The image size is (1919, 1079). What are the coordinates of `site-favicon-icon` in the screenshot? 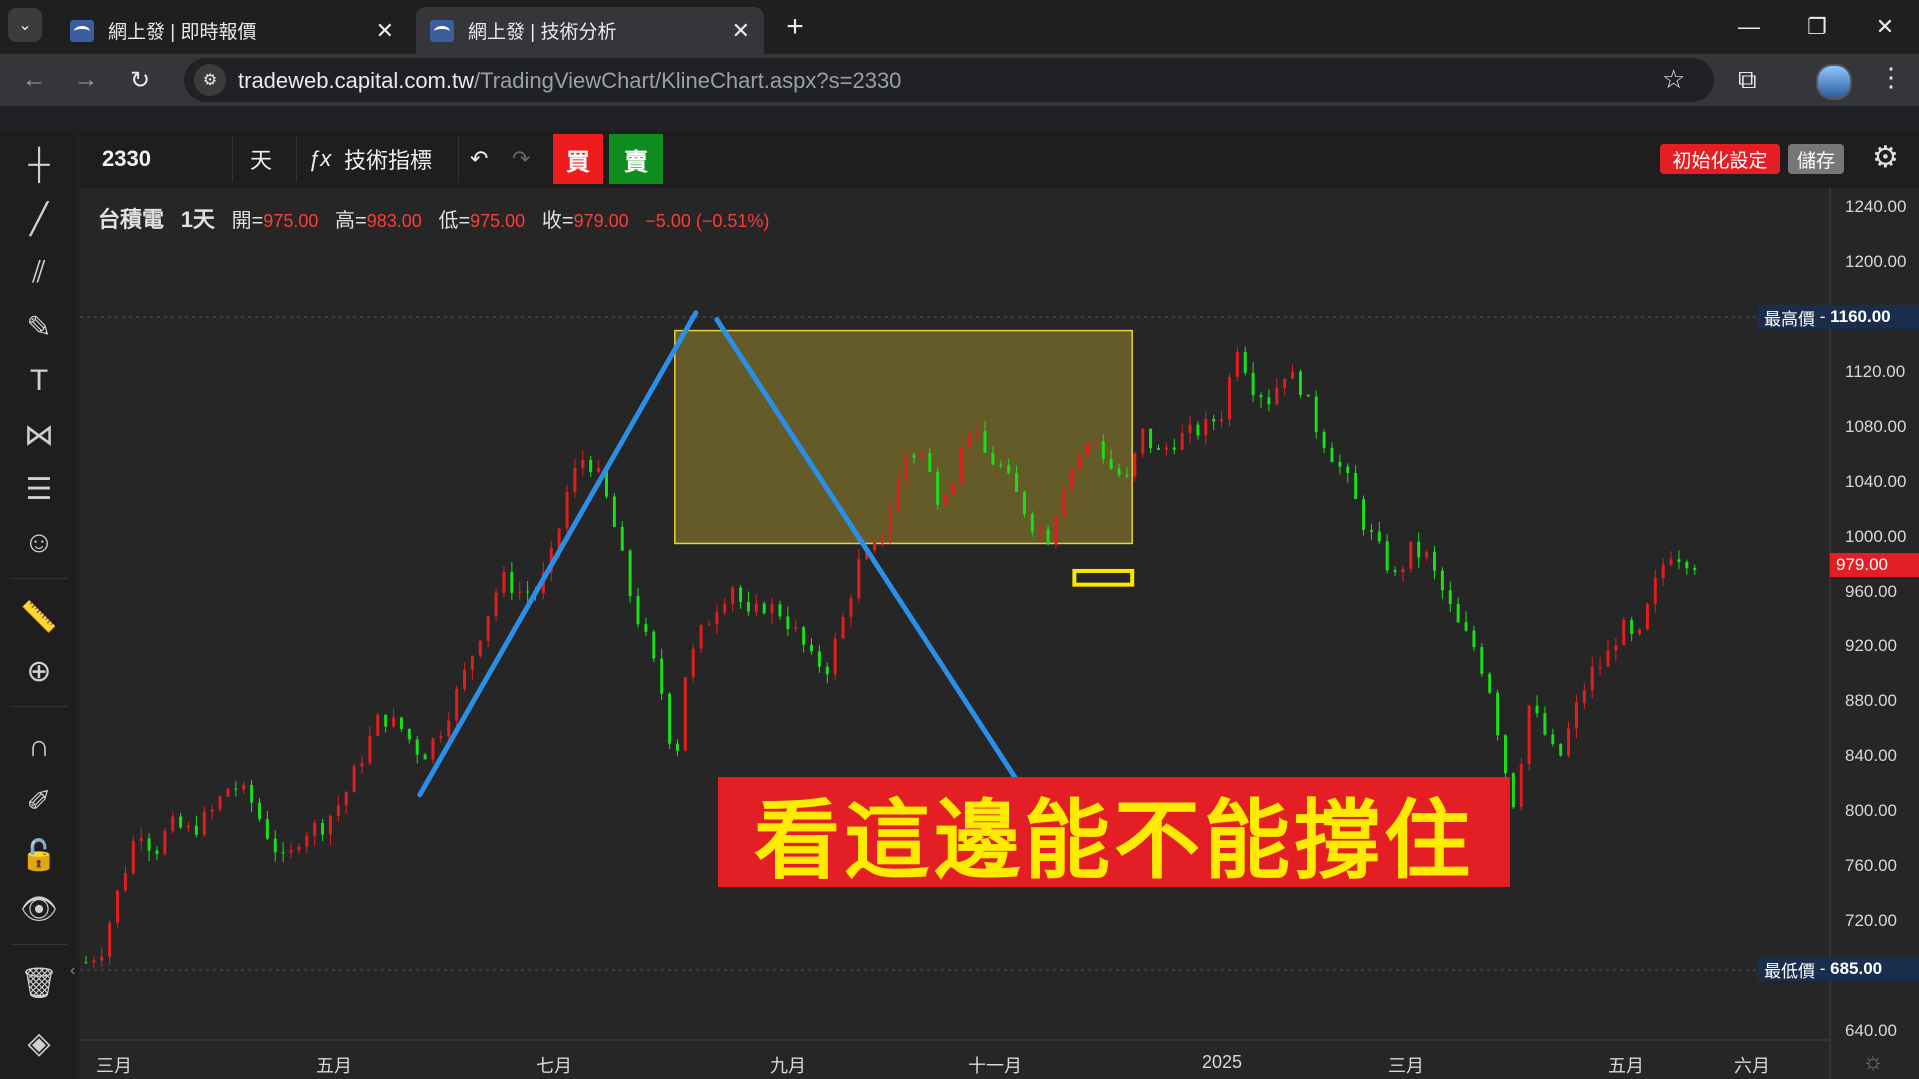 It's located at (442, 30).